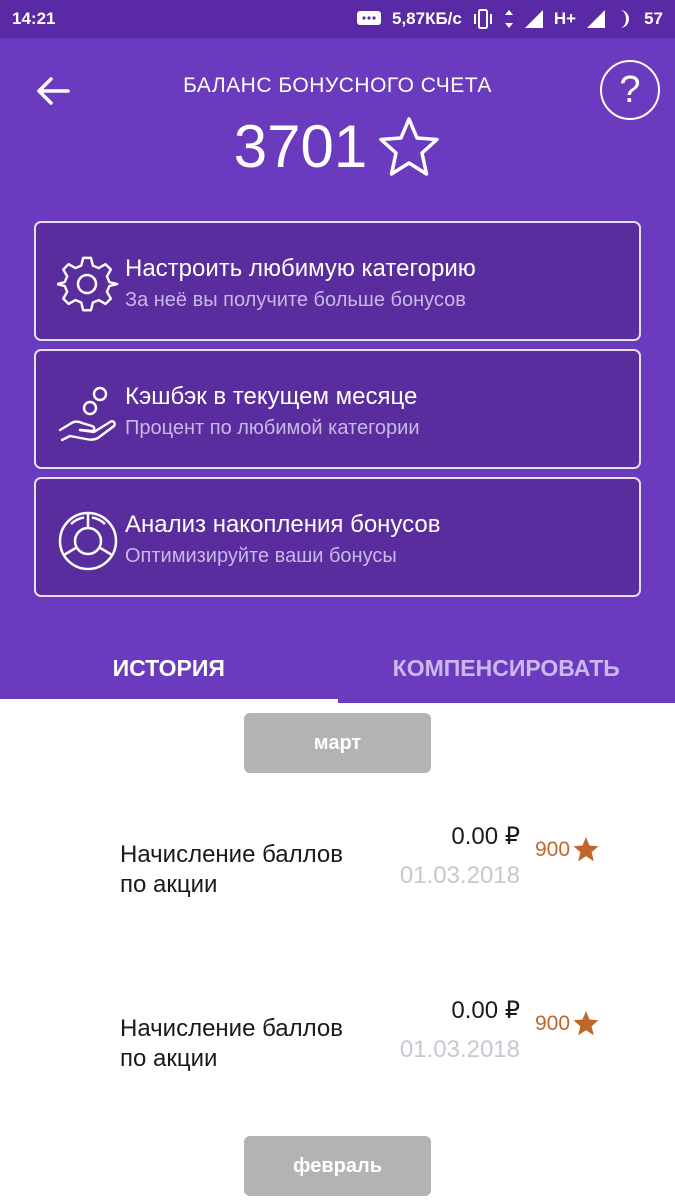 Image resolution: width=675 pixels, height=1200 pixels. What do you see at coordinates (283, 524) in the screenshot?
I see `card-title: Анализ накопления бонусов` at bounding box center [283, 524].